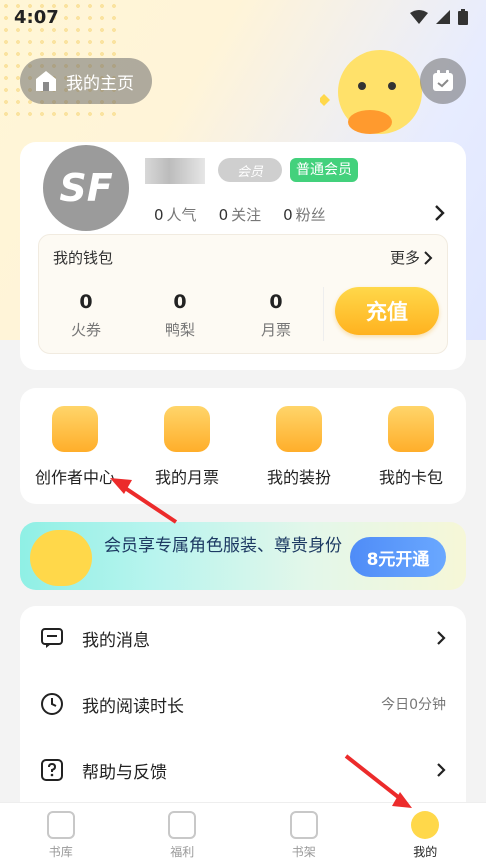 The height and width of the screenshot is (864, 486). I want to click on profile-icon, so click(425, 825).